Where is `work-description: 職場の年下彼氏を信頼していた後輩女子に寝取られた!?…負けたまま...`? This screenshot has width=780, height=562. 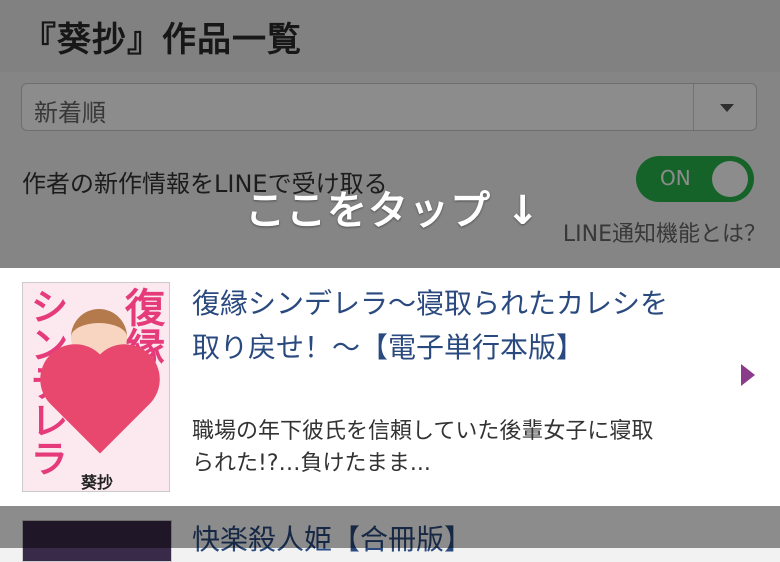 work-description: 職場の年下彼氏を信頼していた後輩女子に寝取られた!?…負けたまま... is located at coordinates (423, 447).